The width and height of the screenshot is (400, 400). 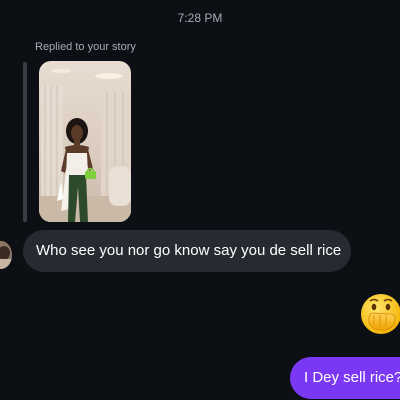 I want to click on sender-avatar, so click(x=6, y=255).